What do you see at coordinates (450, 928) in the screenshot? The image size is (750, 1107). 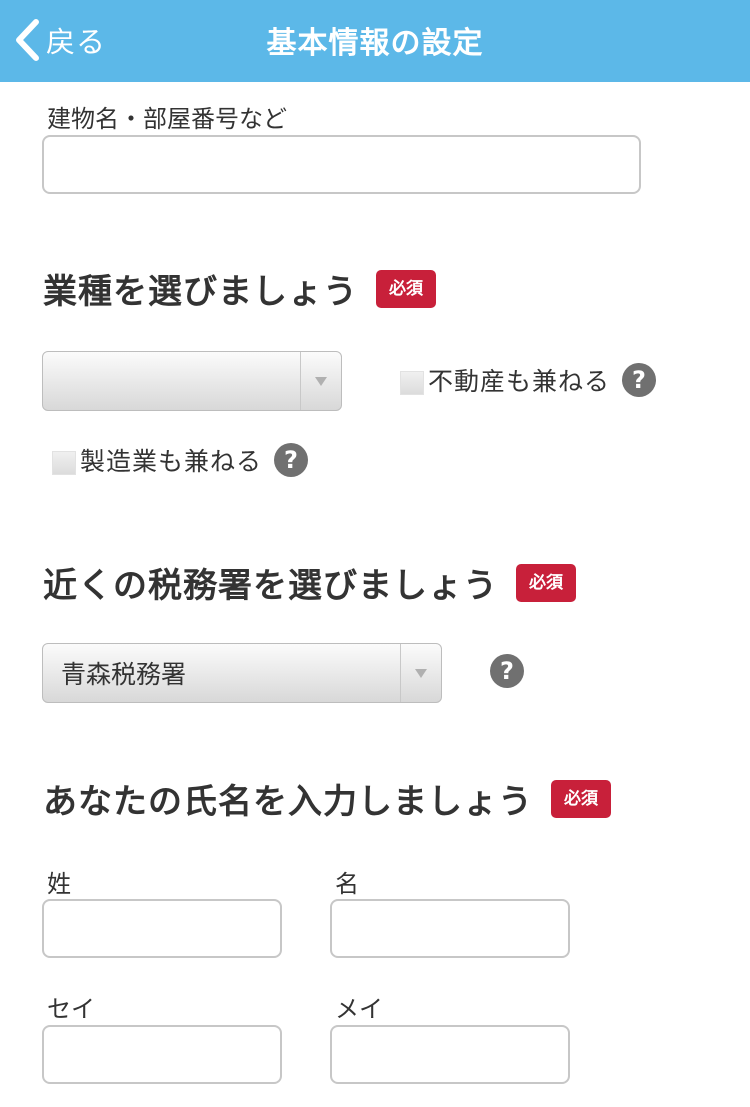 I see `first-name-input` at bounding box center [450, 928].